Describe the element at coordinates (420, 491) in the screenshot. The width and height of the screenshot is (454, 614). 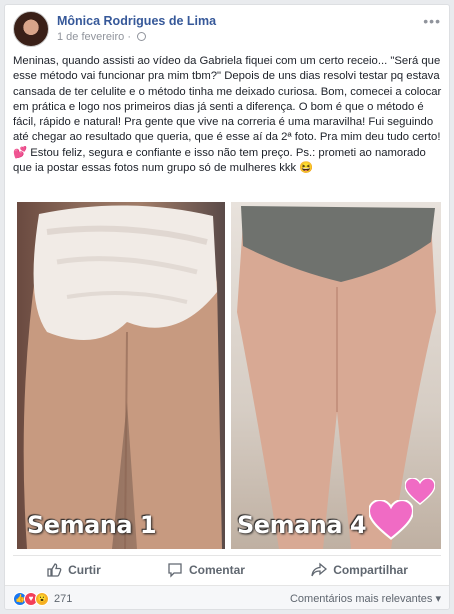
I see `pink-heart-small-icon` at that location.